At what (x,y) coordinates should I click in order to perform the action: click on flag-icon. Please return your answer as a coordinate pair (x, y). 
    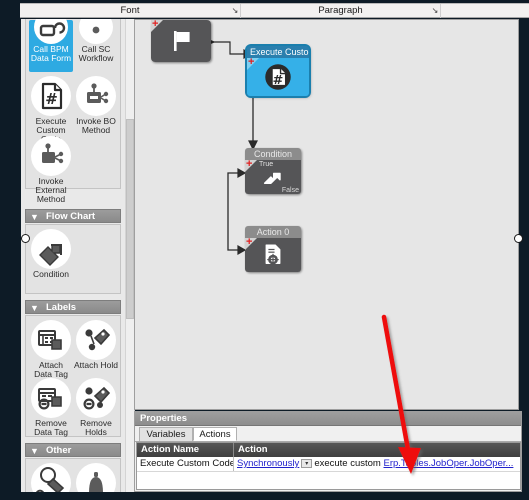
    Looking at the image, I should click on (181, 41).